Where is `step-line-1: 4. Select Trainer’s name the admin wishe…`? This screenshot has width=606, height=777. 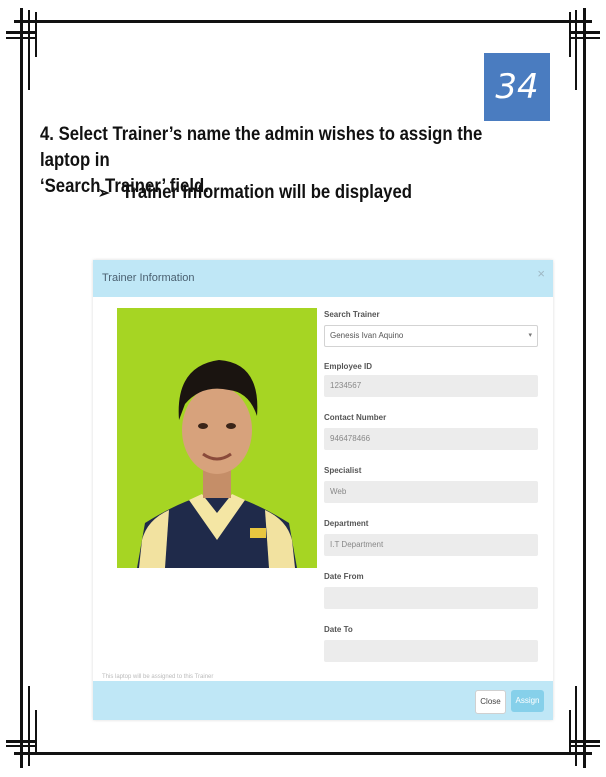 step-line-1: 4. Select Trainer’s name the admin wishe… is located at coordinates (261, 147).